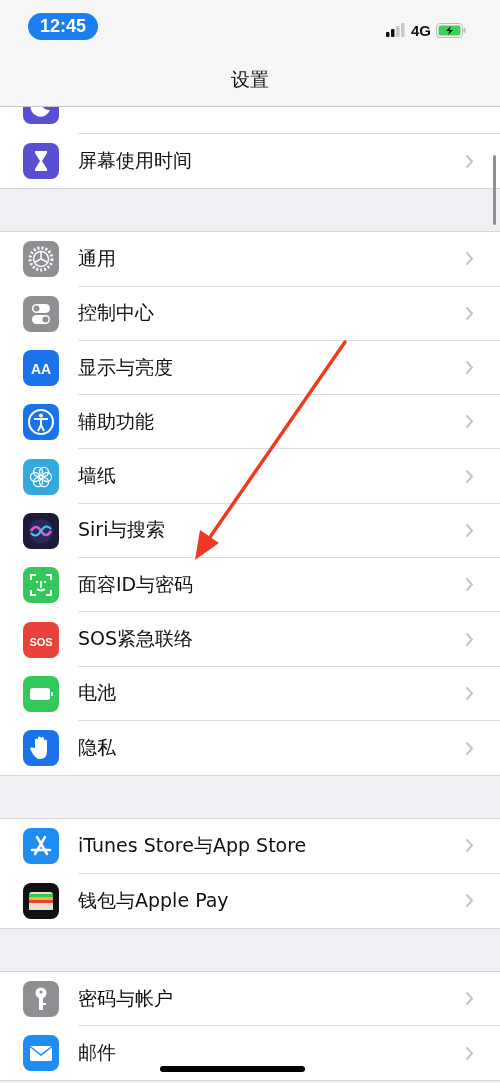  What do you see at coordinates (135, 161) in the screenshot?
I see `row-label: 屏幕使用时间` at bounding box center [135, 161].